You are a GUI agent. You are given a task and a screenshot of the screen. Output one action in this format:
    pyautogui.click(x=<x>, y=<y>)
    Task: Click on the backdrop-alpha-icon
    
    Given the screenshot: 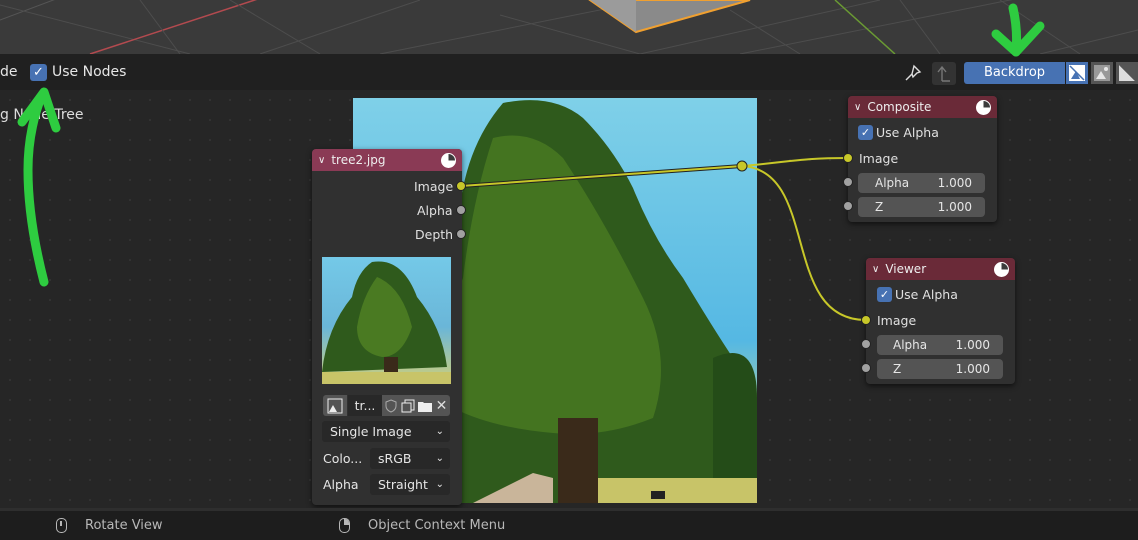 What is the action you would take?
    pyautogui.click(x=1102, y=73)
    